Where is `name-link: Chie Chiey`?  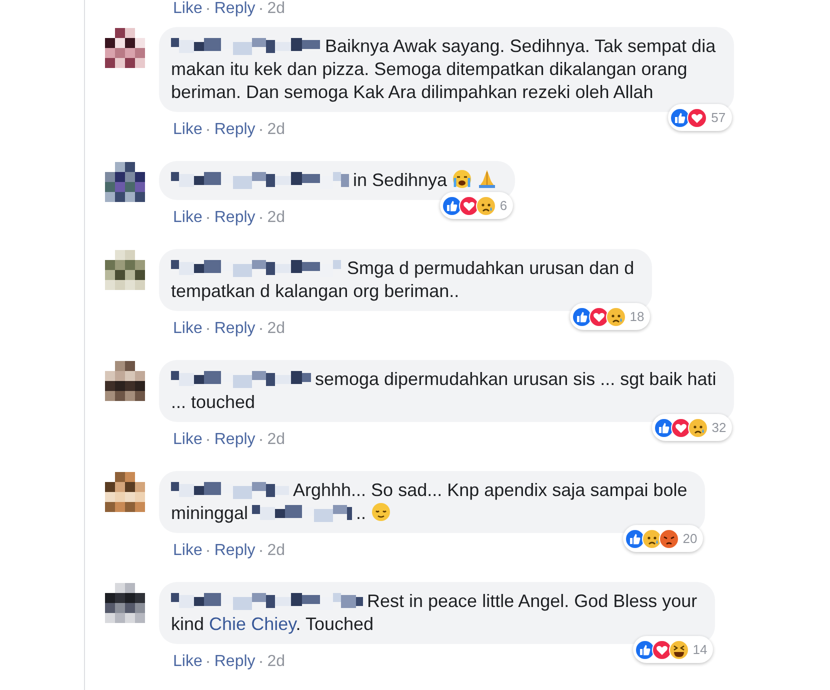 name-link: Chie Chiey is located at coordinates (252, 624).